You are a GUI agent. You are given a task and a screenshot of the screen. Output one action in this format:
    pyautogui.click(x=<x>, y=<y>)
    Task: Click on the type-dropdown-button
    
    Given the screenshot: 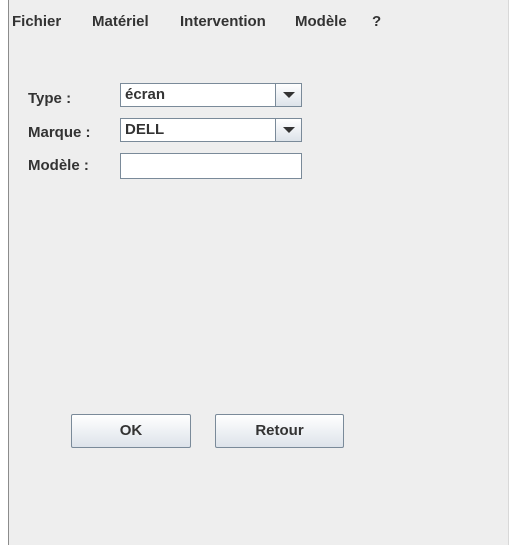 What is the action you would take?
    pyautogui.click(x=288, y=95)
    